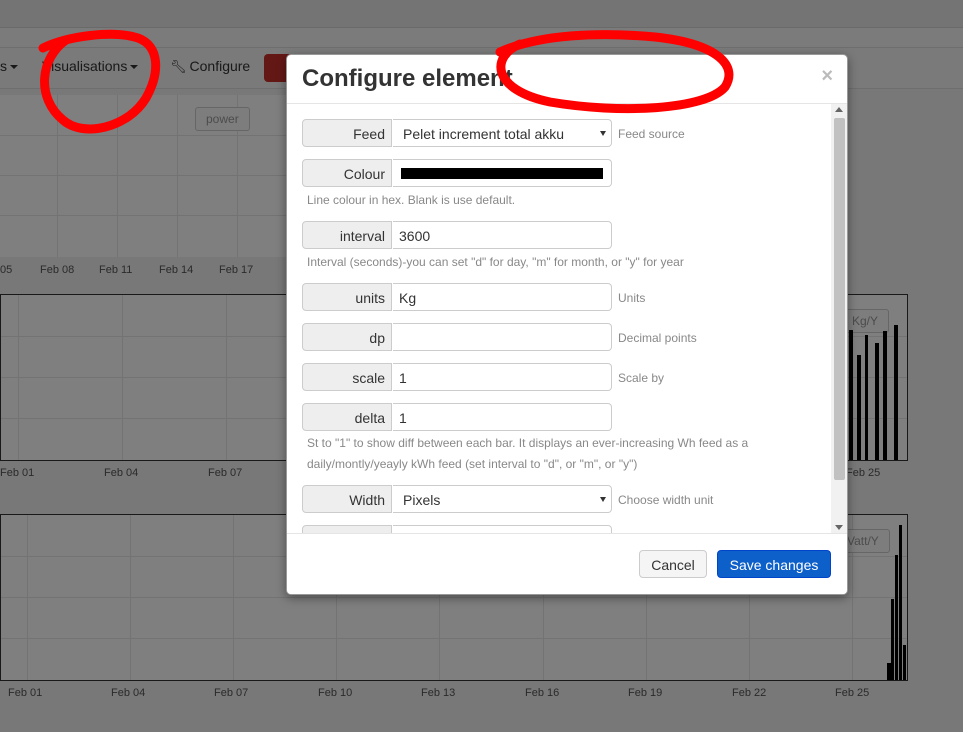 The height and width of the screenshot is (732, 963). I want to click on units-label: units, so click(347, 297).